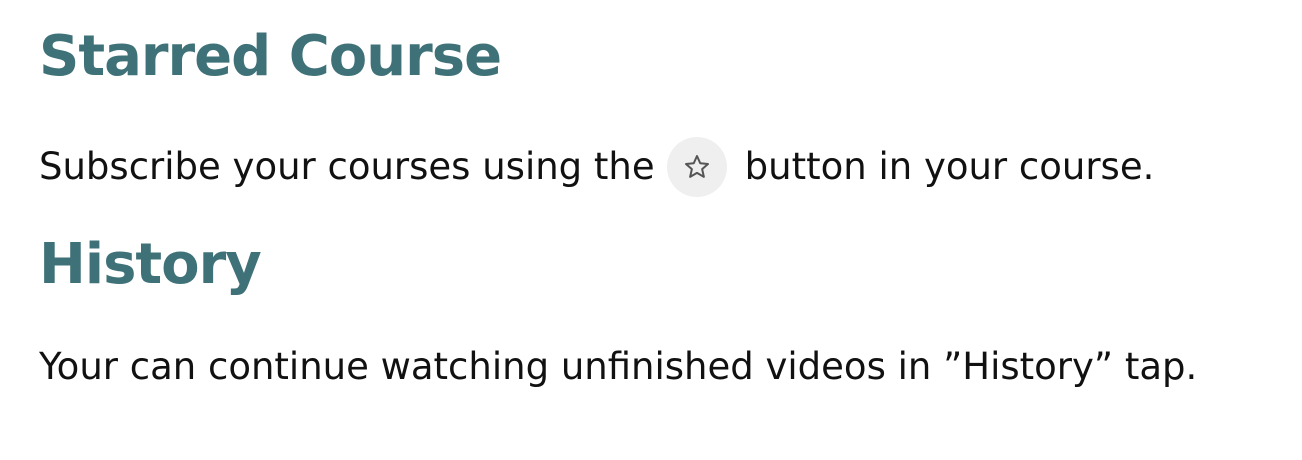 Image resolution: width=1302 pixels, height=460 pixels. I want to click on starred-course-heading: Starred Course, so click(270, 56).